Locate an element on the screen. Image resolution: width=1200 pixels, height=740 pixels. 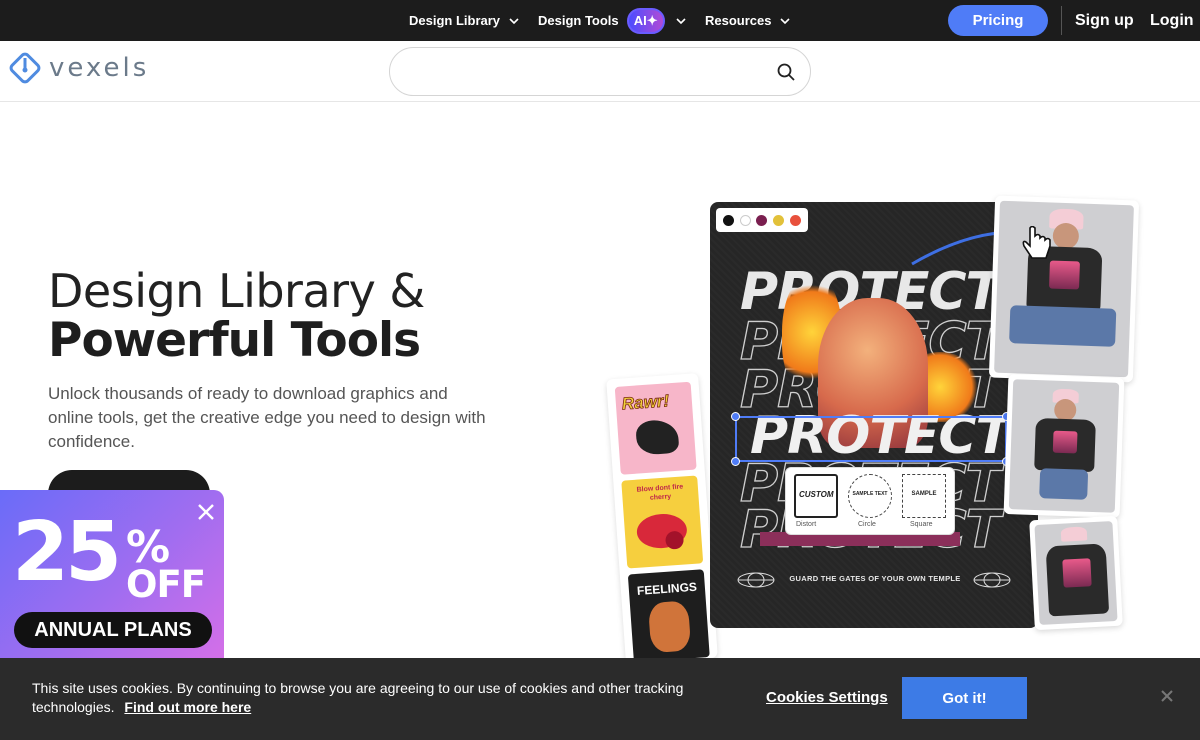
nav-design-tools-label: Design Tools is located at coordinates (578, 20).